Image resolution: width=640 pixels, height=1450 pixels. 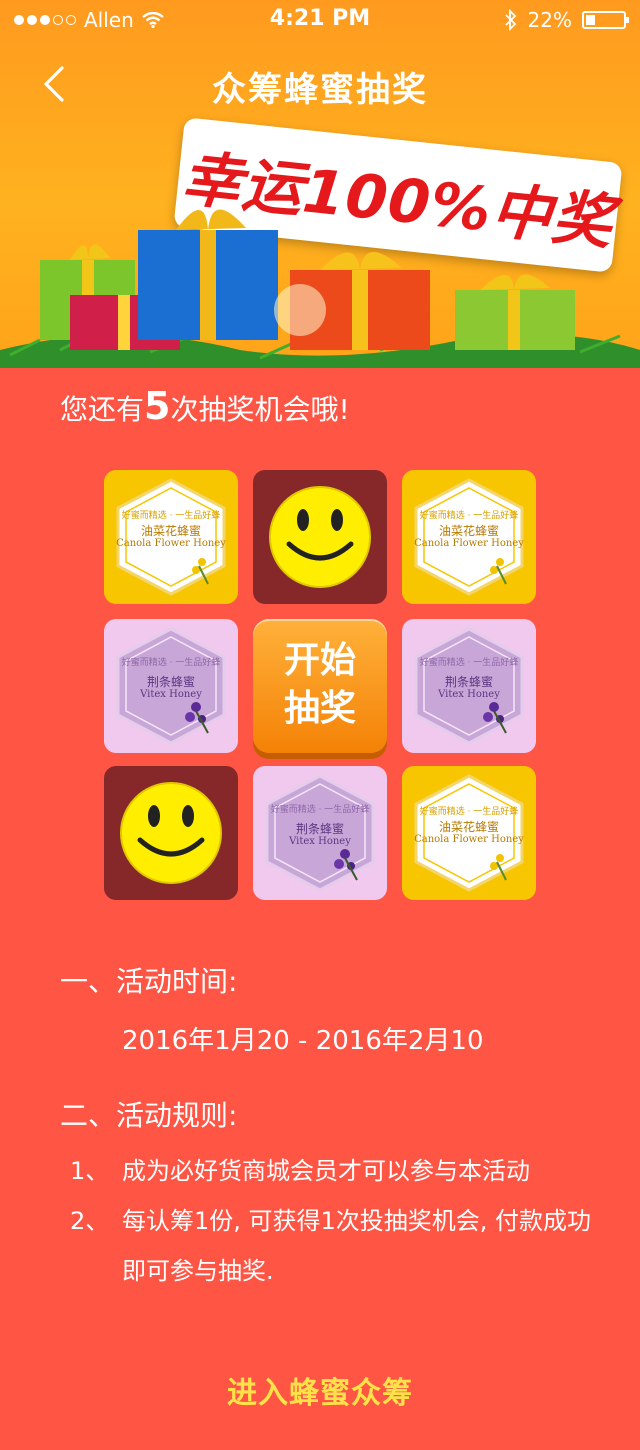 What do you see at coordinates (149, 1115) in the screenshot?
I see `activity-rules-heading: 二、活动规则:` at bounding box center [149, 1115].